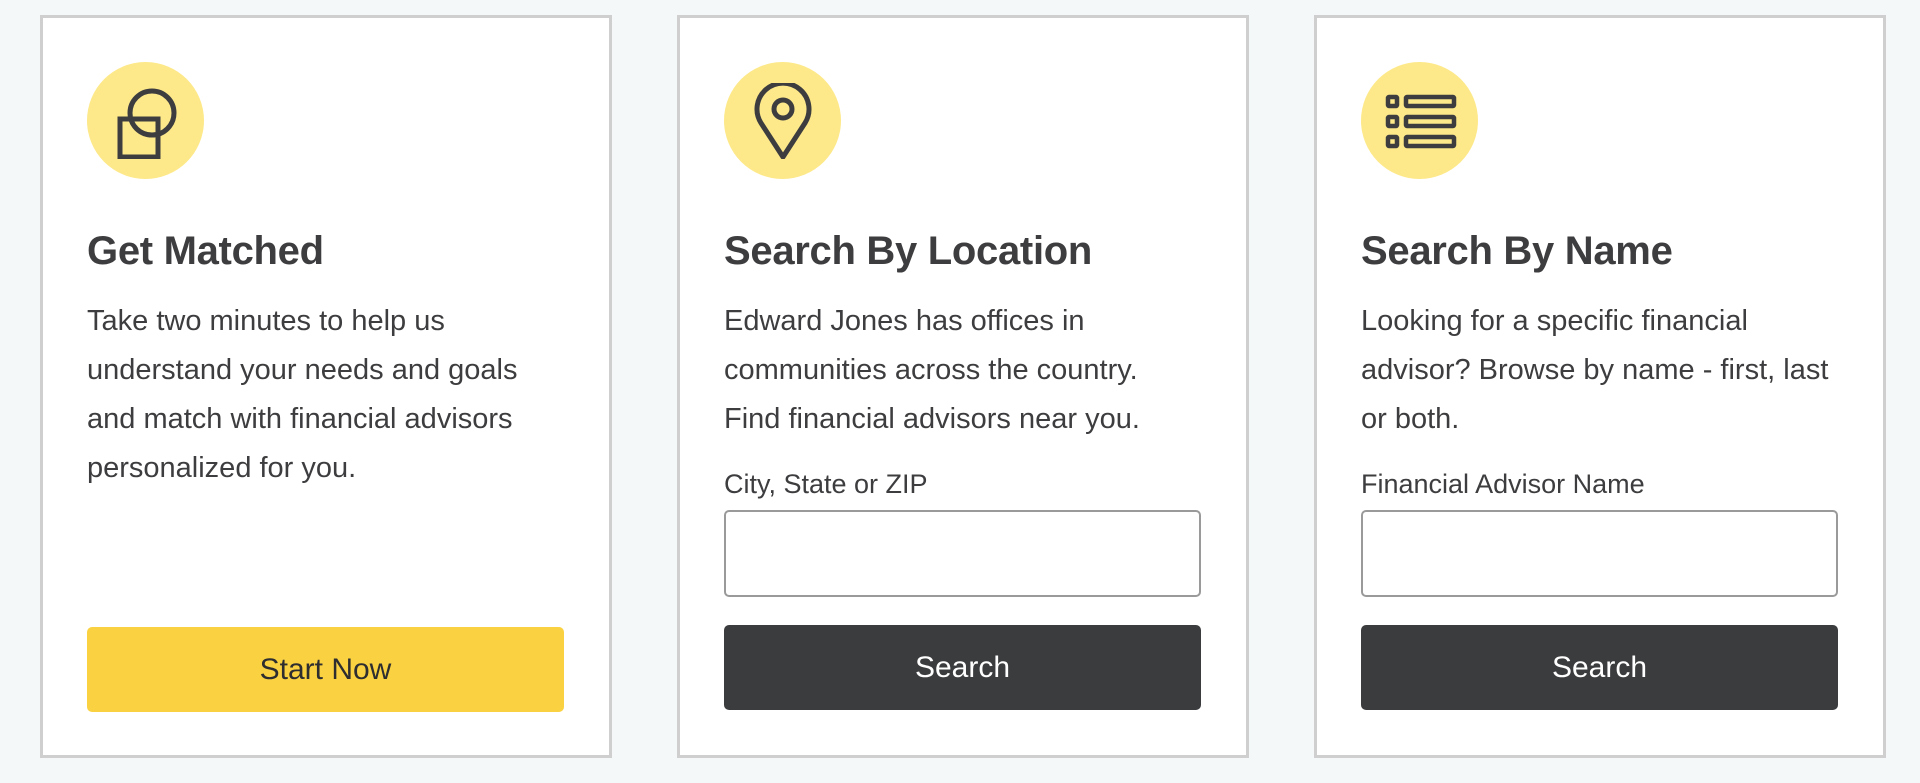  I want to click on start-now-button: Start Now, so click(325, 669).